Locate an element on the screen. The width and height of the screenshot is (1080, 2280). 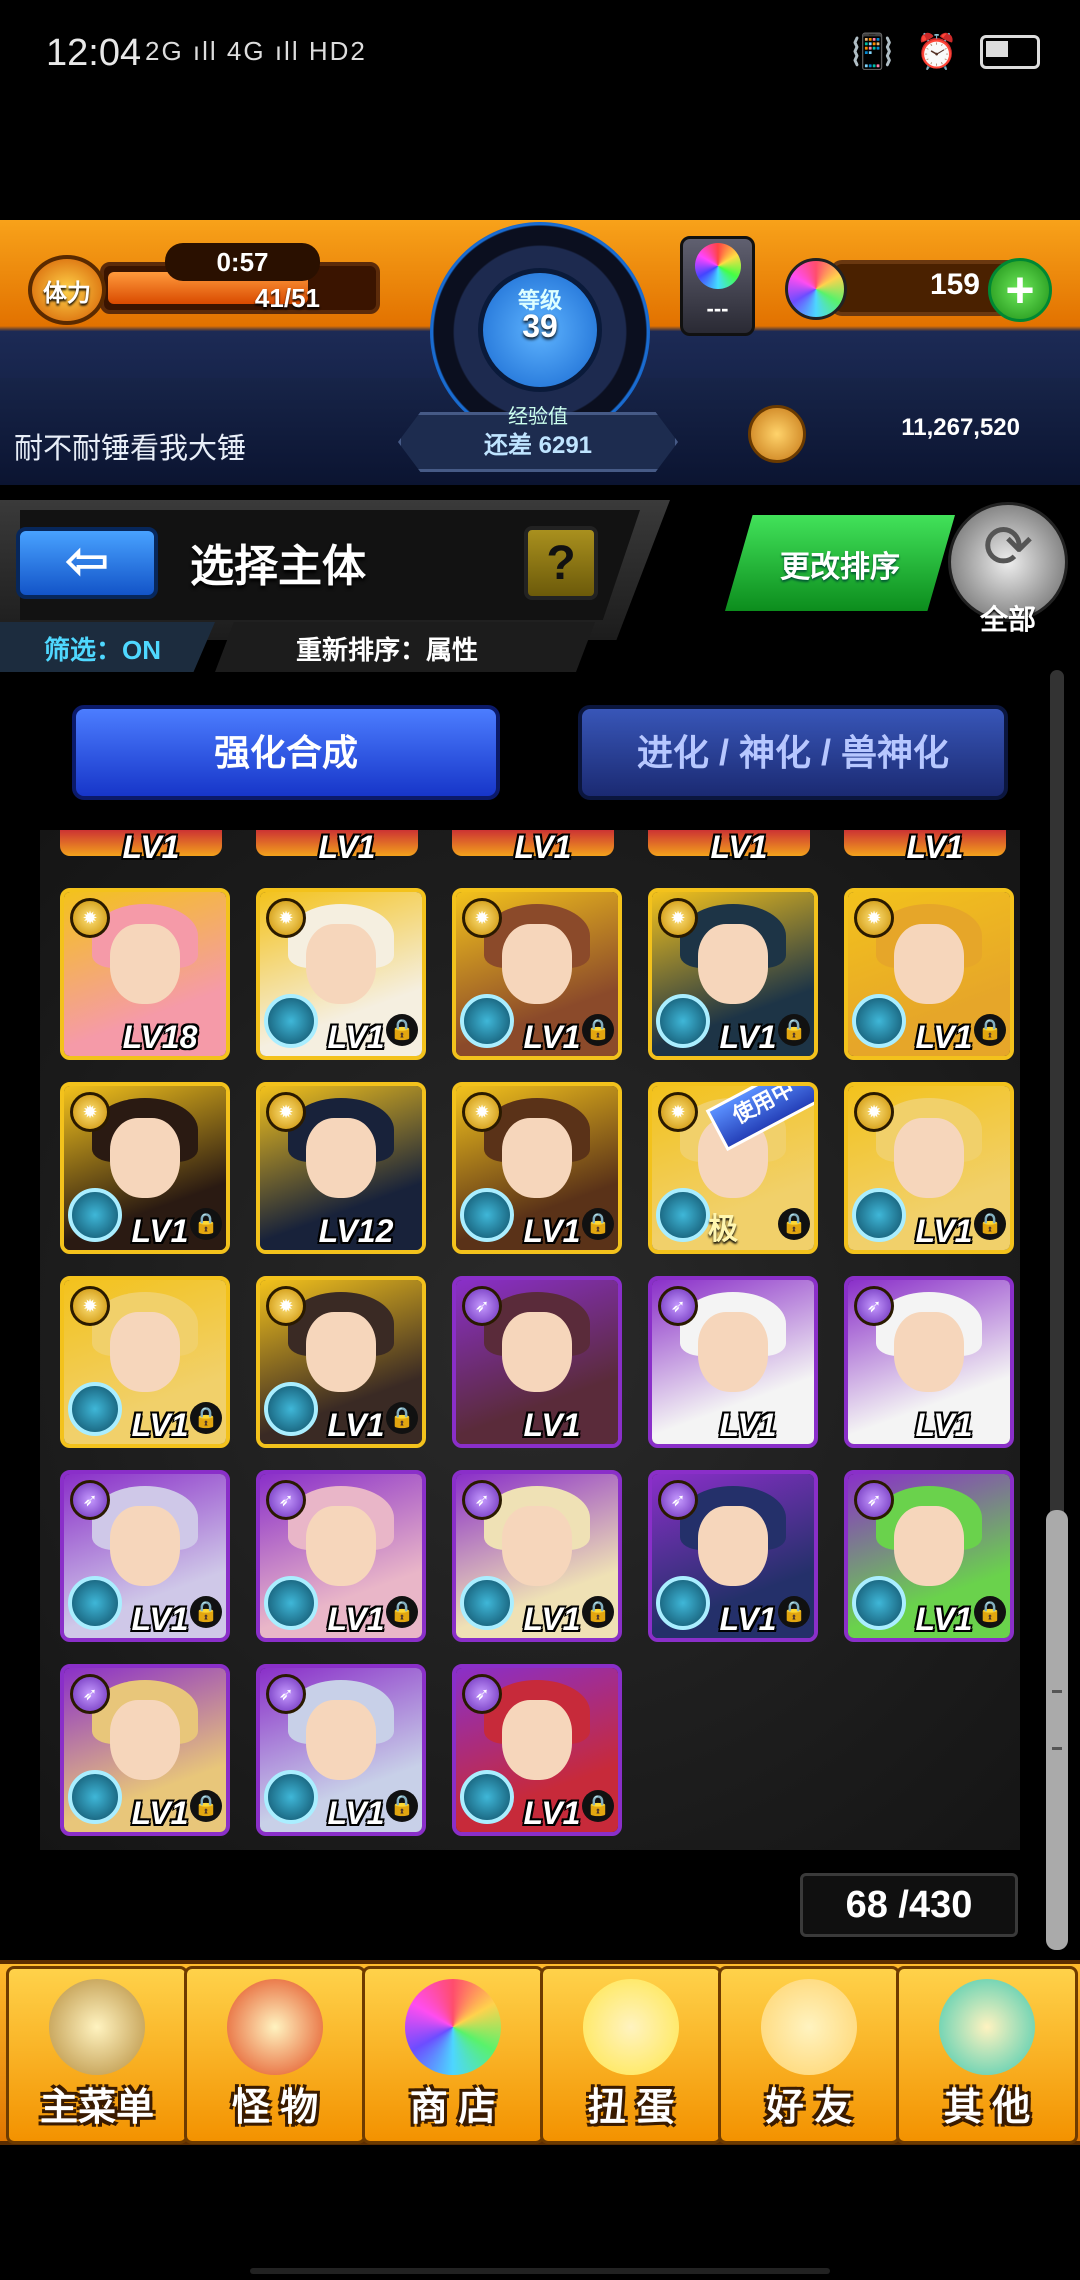
monster-level: LV12 is located at coordinates (356, 1231).